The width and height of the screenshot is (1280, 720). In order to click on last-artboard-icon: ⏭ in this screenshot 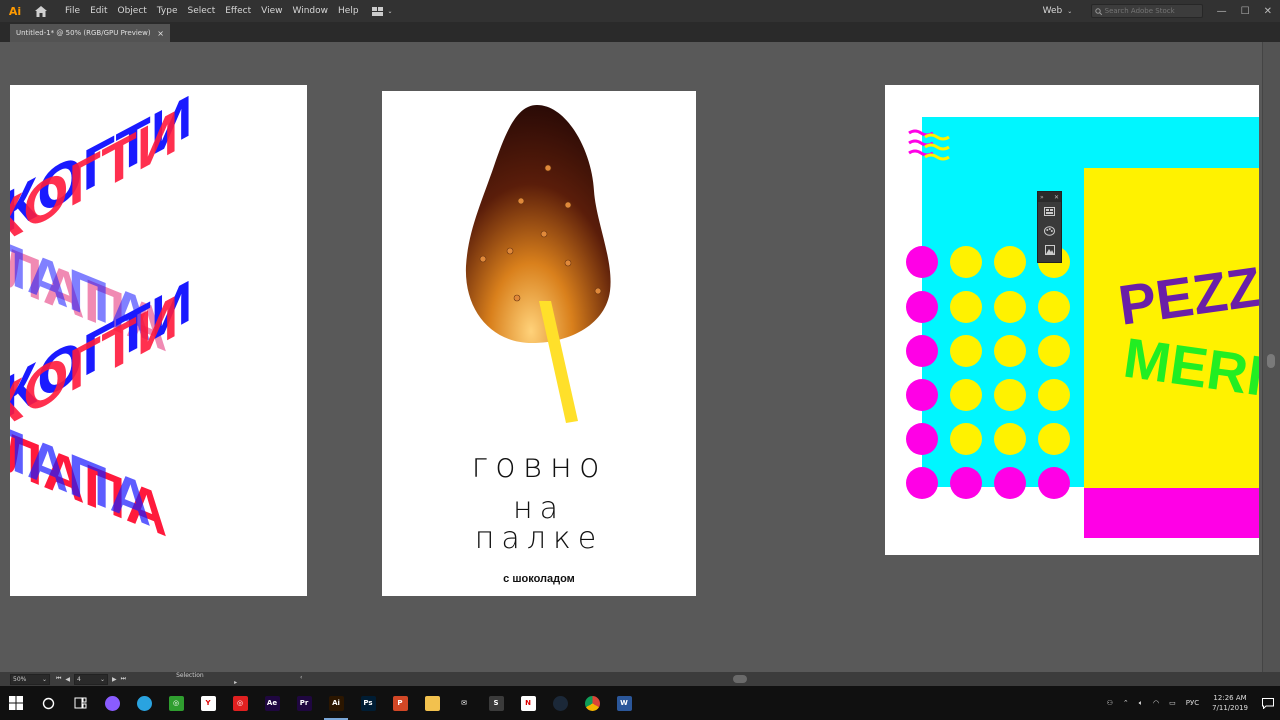, I will do `click(123, 679)`.